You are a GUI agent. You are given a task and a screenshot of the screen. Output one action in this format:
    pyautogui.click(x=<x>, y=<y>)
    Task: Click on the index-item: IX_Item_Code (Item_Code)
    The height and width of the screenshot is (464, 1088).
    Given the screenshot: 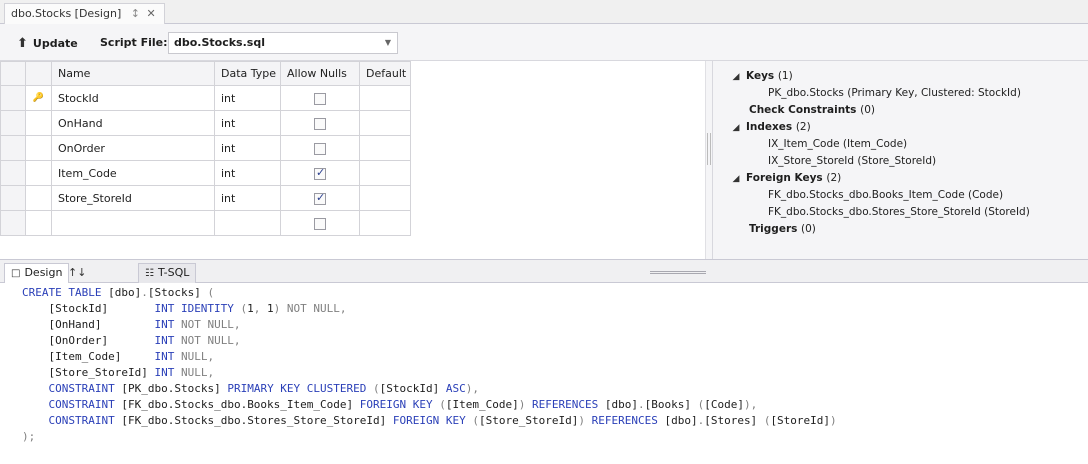 What is the action you would take?
    pyautogui.click(x=900, y=144)
    